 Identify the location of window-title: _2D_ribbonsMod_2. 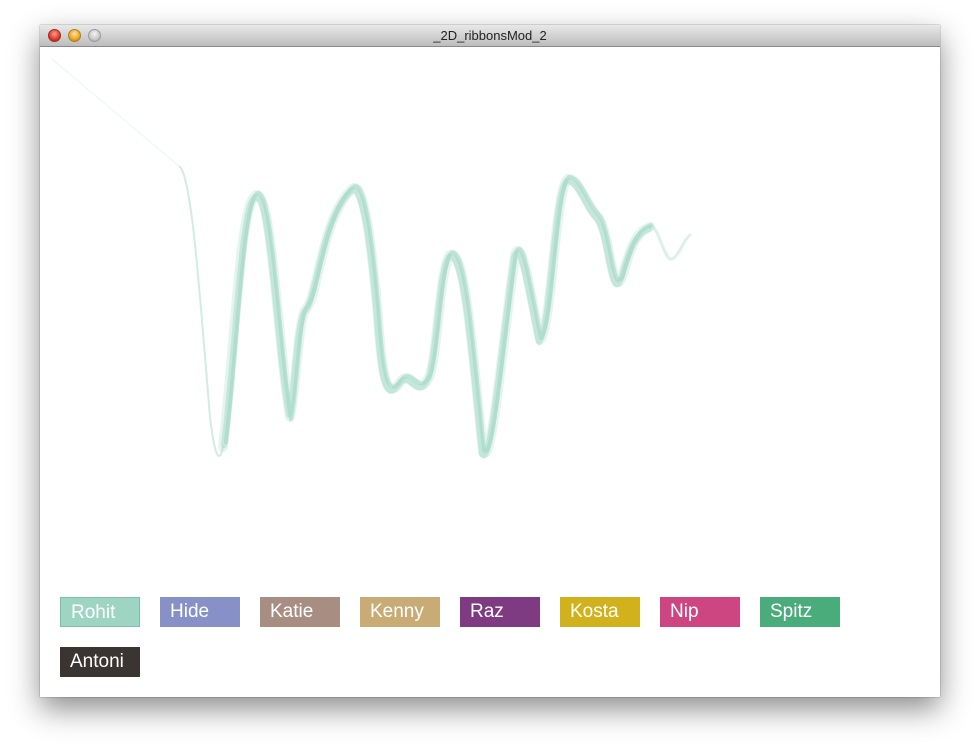
(490, 35).